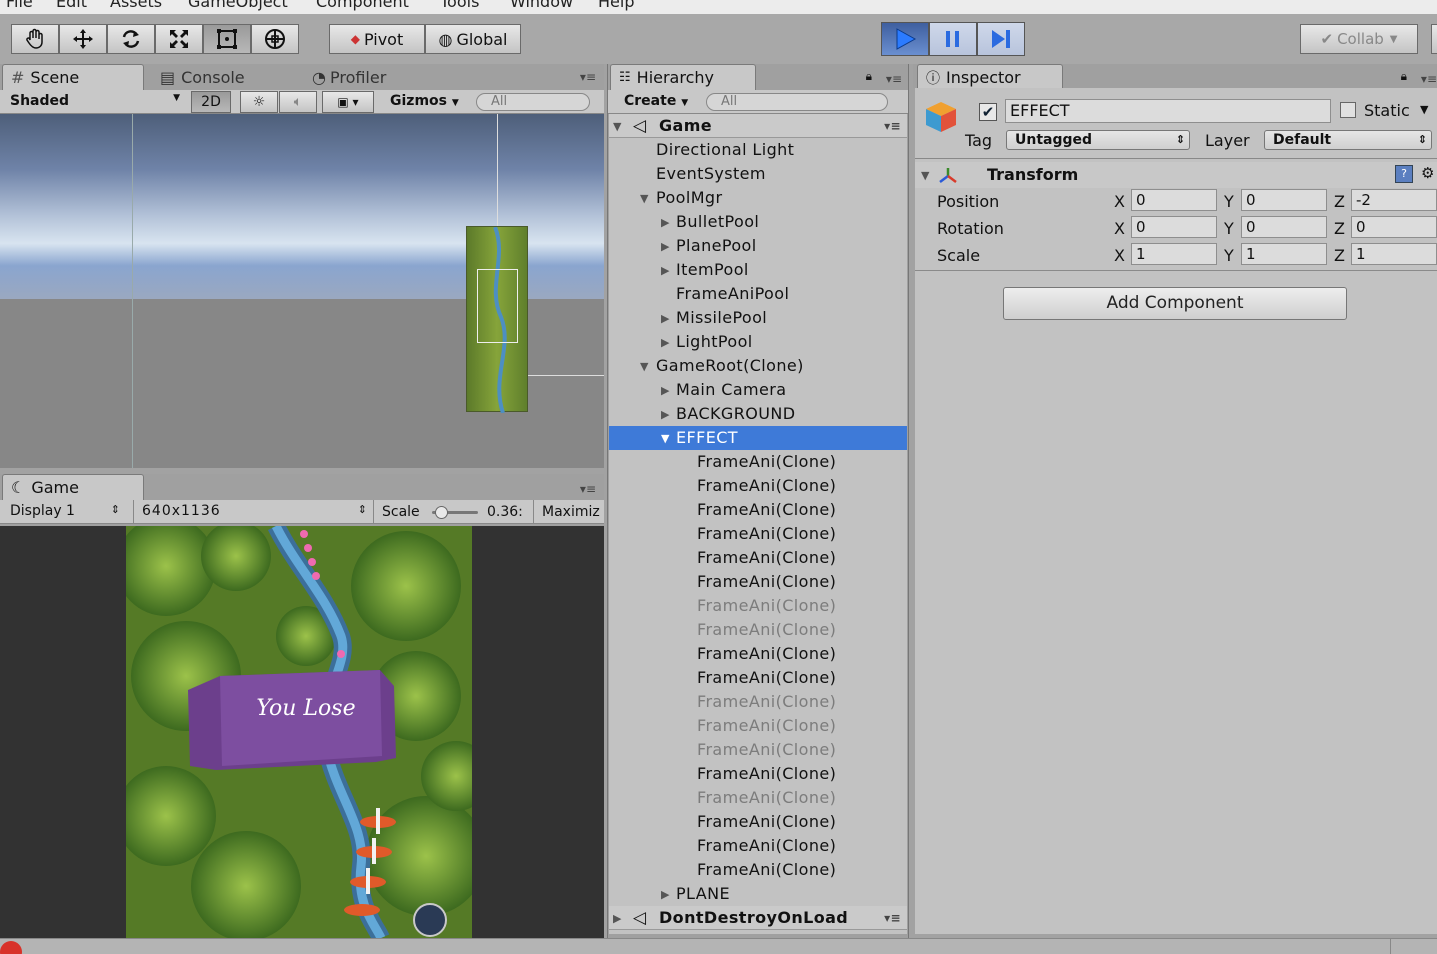  I want to click on hierarchy-item: ▶ BulletPool, so click(758, 222).